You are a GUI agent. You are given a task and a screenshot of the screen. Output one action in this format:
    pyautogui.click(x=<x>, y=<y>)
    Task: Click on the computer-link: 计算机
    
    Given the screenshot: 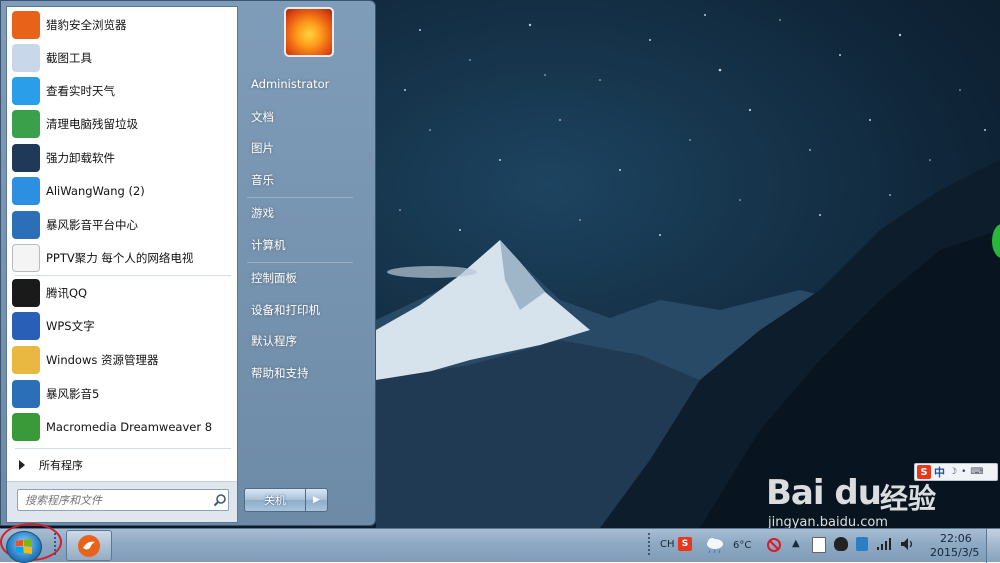 What is the action you would take?
    pyautogui.click(x=268, y=245)
    